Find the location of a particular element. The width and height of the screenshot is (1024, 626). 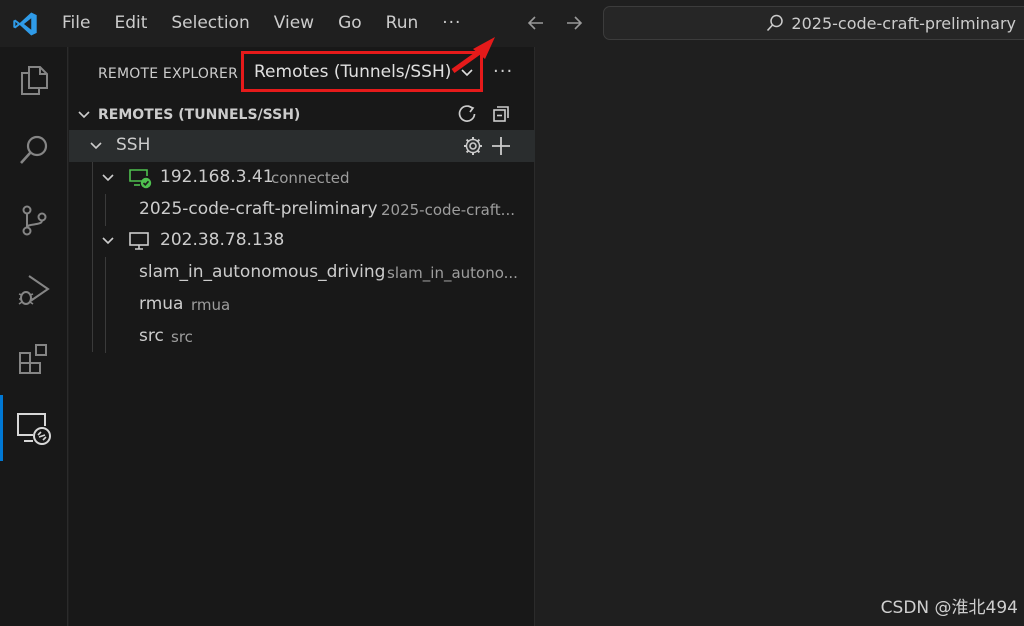

host-status: connected is located at coordinates (310, 178).